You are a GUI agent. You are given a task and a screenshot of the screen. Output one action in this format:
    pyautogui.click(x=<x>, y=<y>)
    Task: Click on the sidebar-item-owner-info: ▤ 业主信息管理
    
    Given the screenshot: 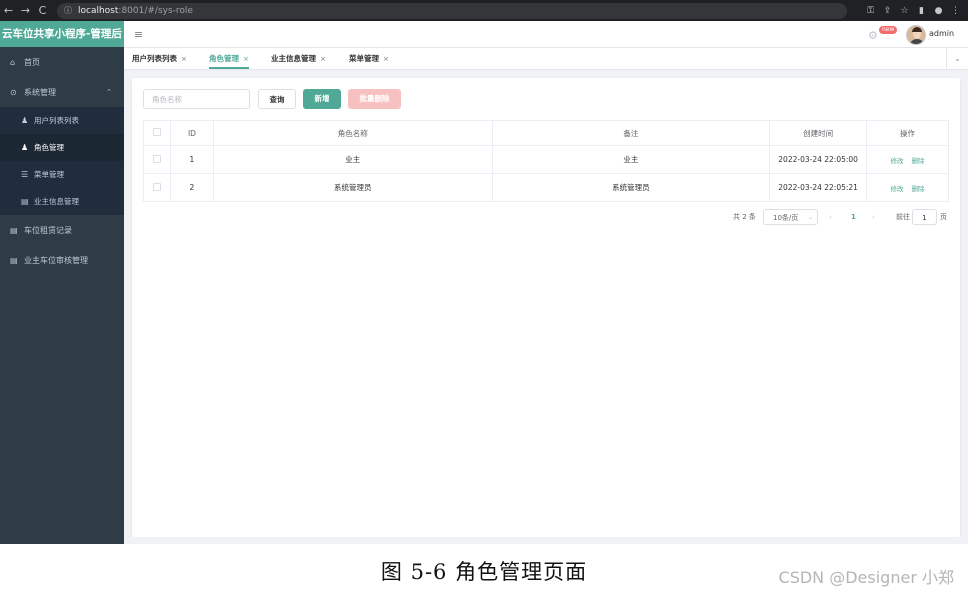 What is the action you would take?
    pyautogui.click(x=62, y=201)
    